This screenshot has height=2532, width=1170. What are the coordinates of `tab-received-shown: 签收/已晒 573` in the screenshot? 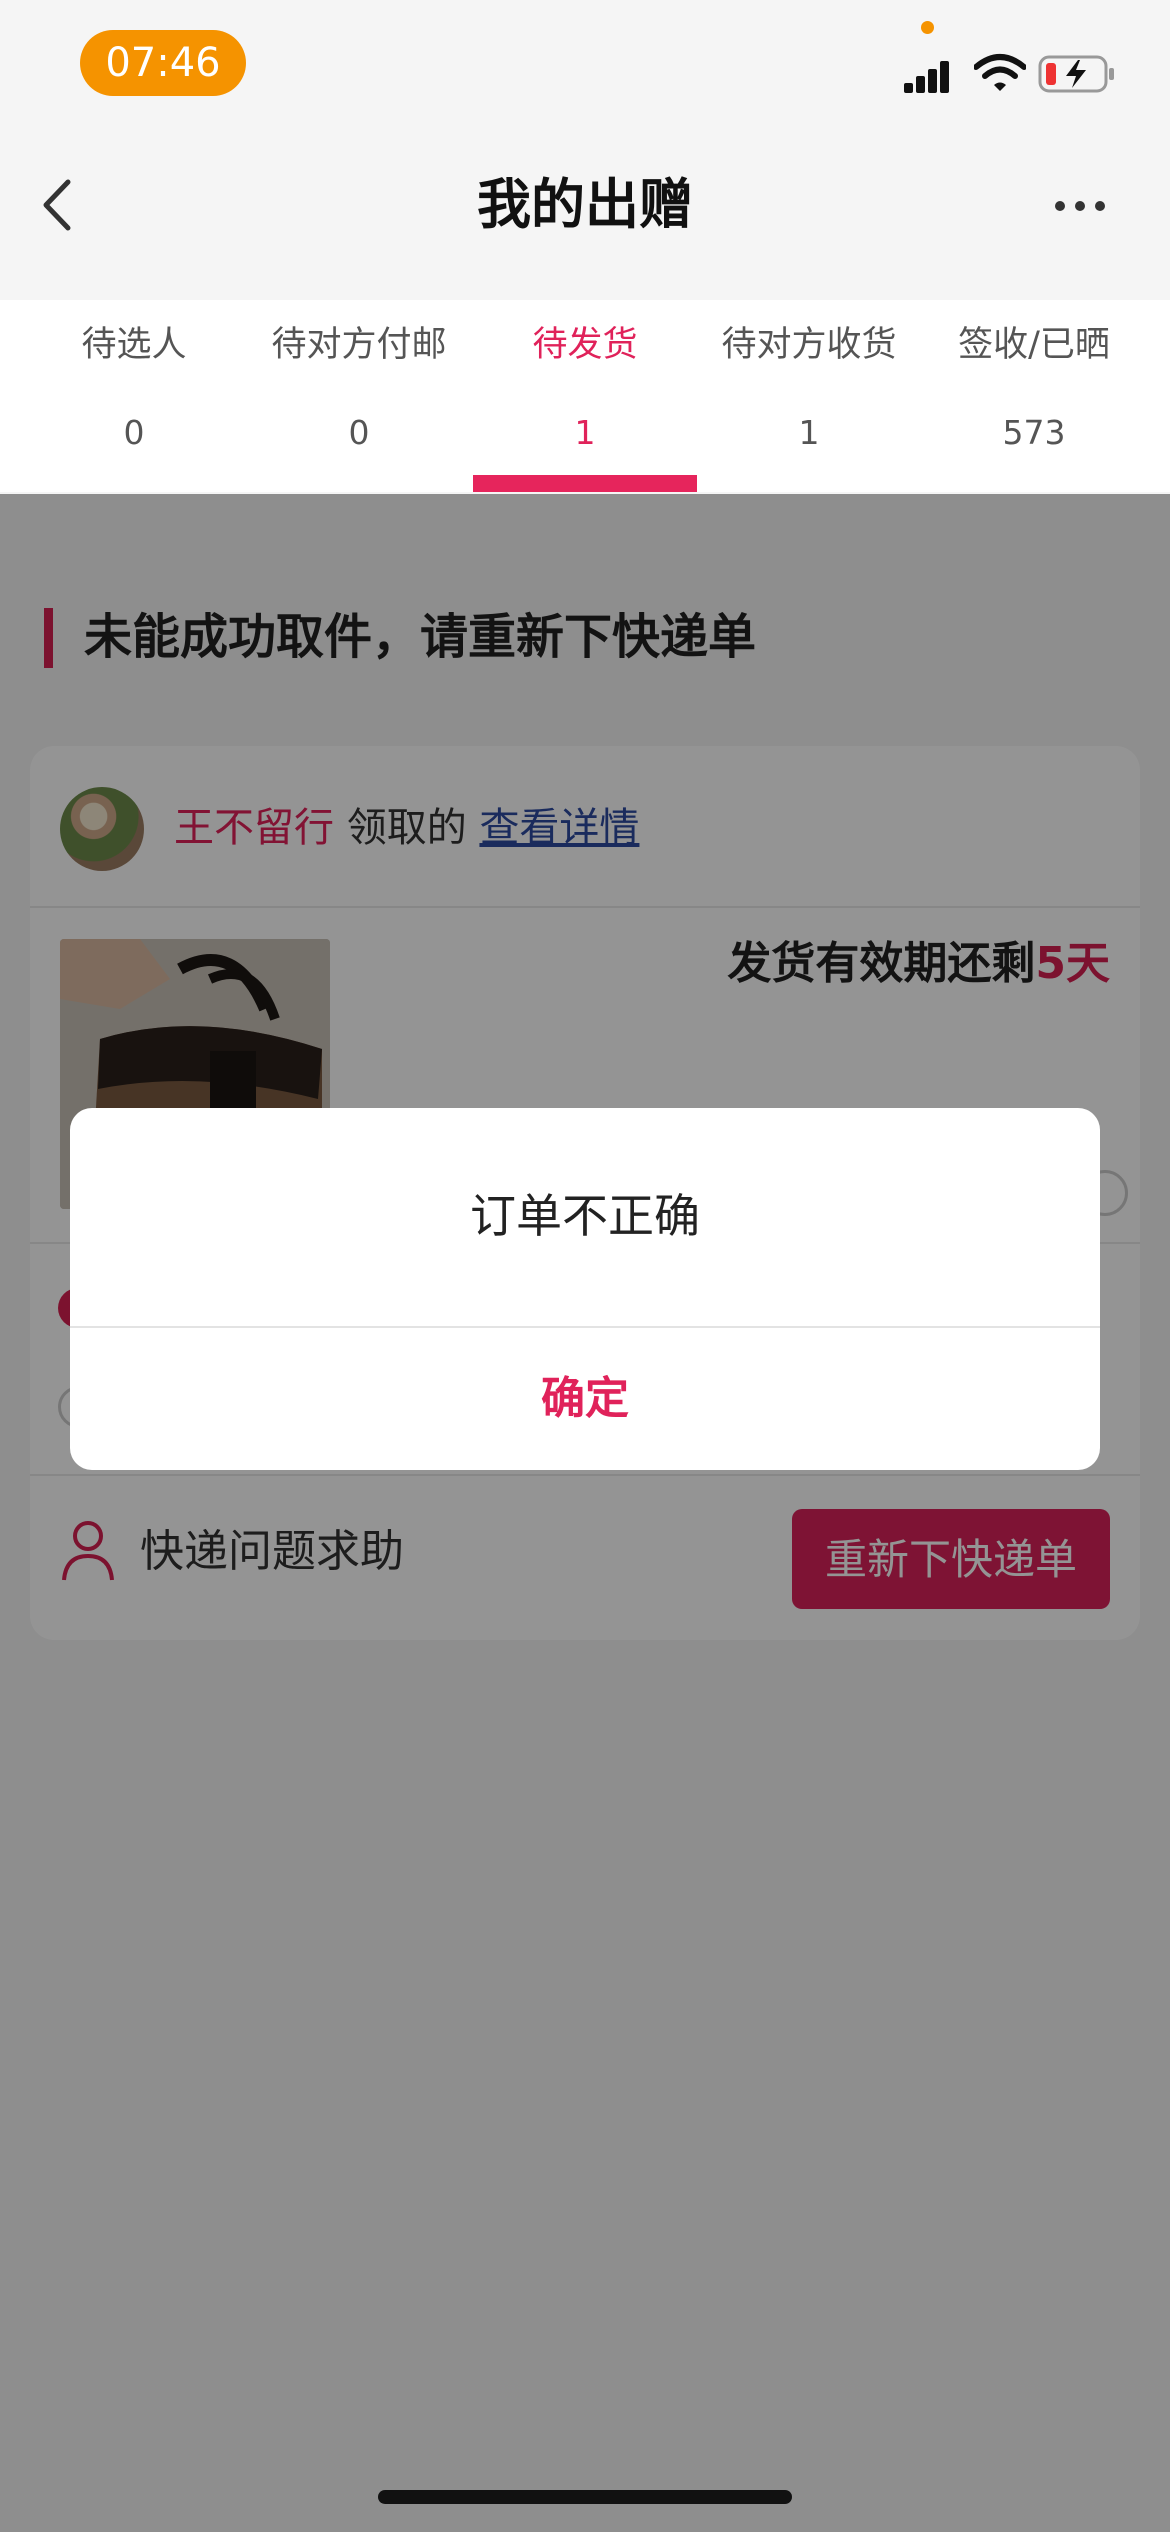 It's located at (1034, 396).